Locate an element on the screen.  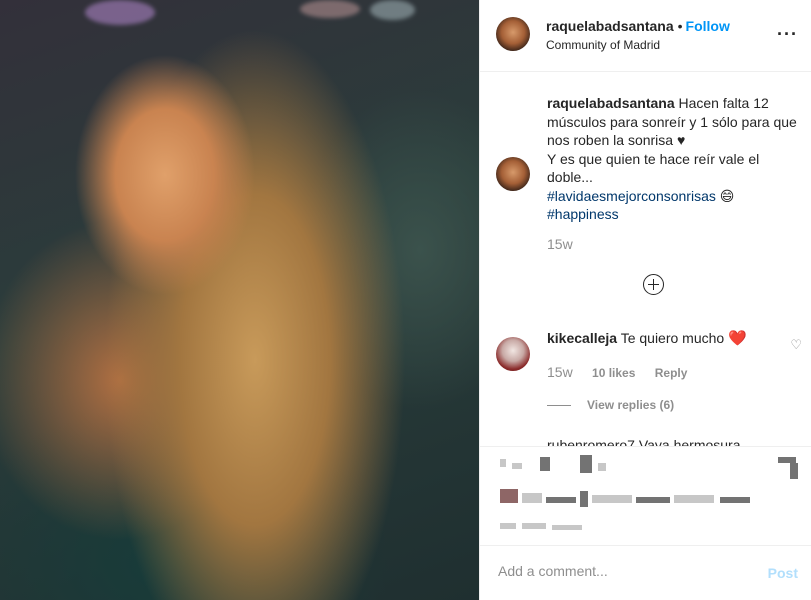
commenter-avatar is located at coordinates (513, 354).